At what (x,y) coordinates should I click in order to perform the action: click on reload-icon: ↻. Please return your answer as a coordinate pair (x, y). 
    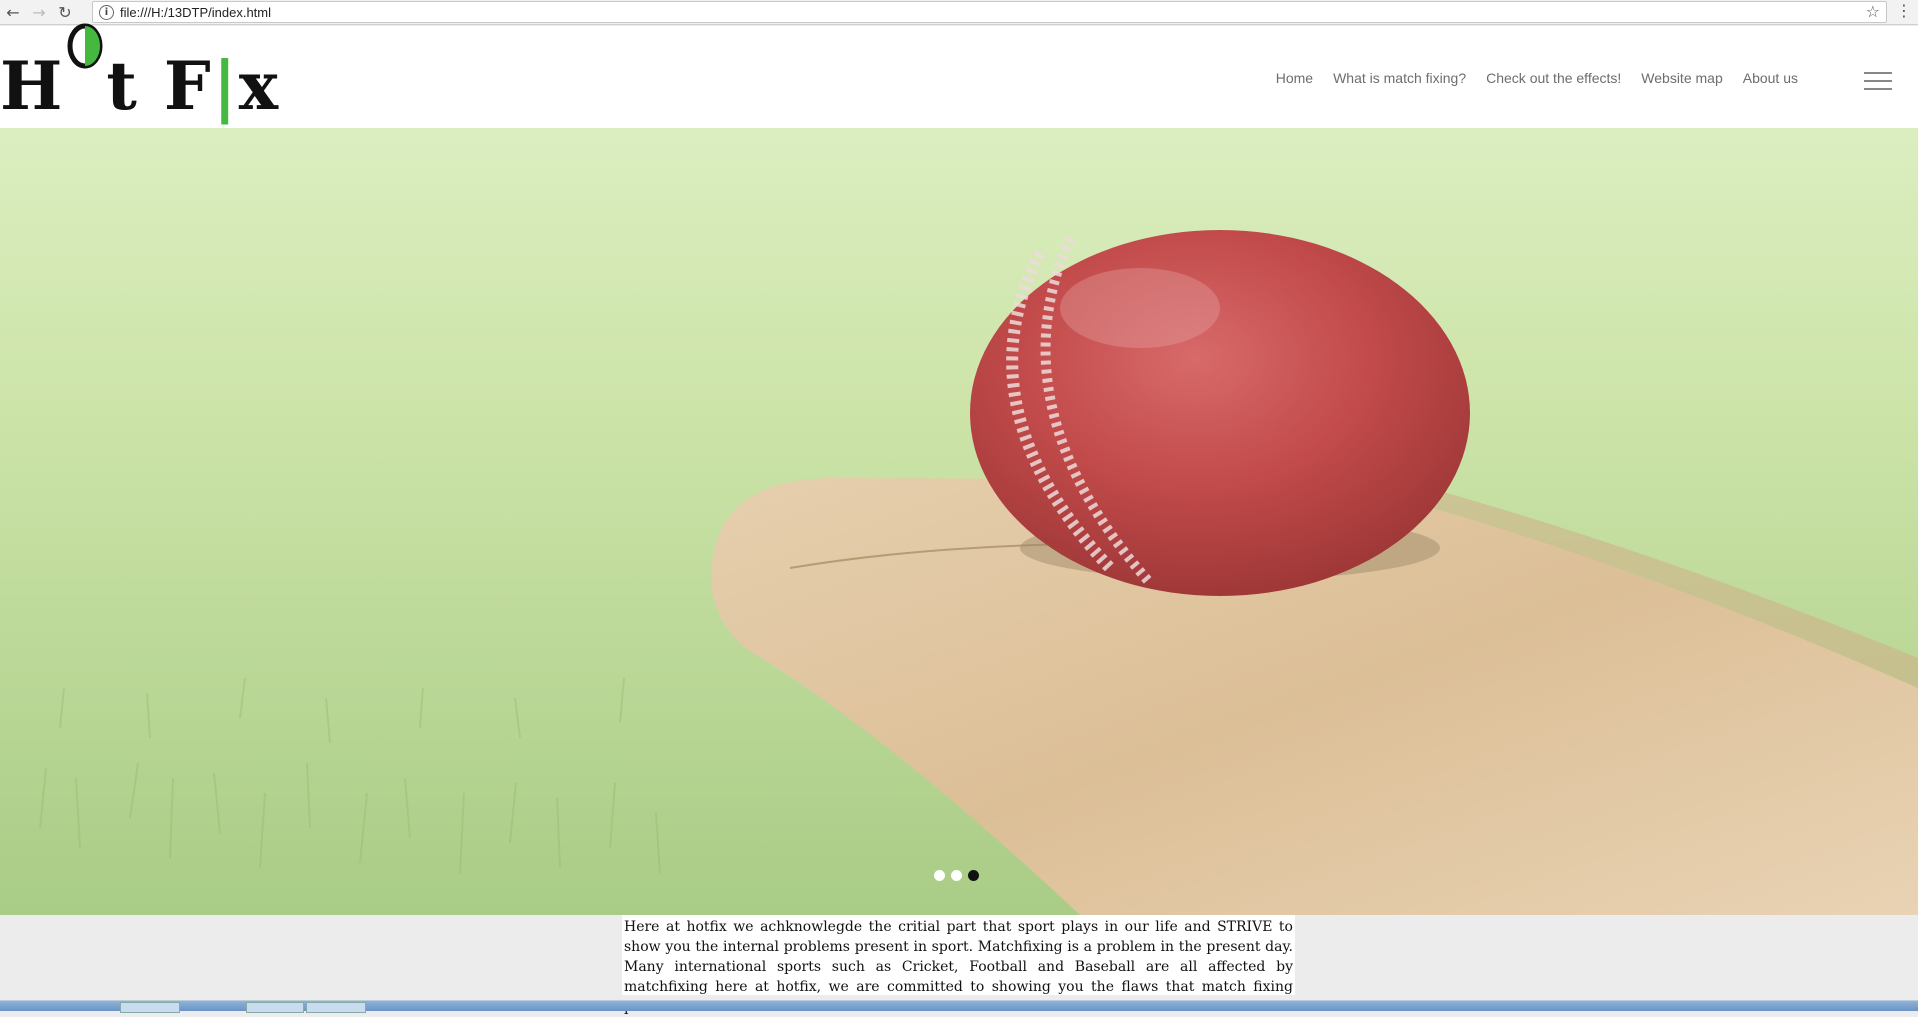
    Looking at the image, I should click on (65, 12).